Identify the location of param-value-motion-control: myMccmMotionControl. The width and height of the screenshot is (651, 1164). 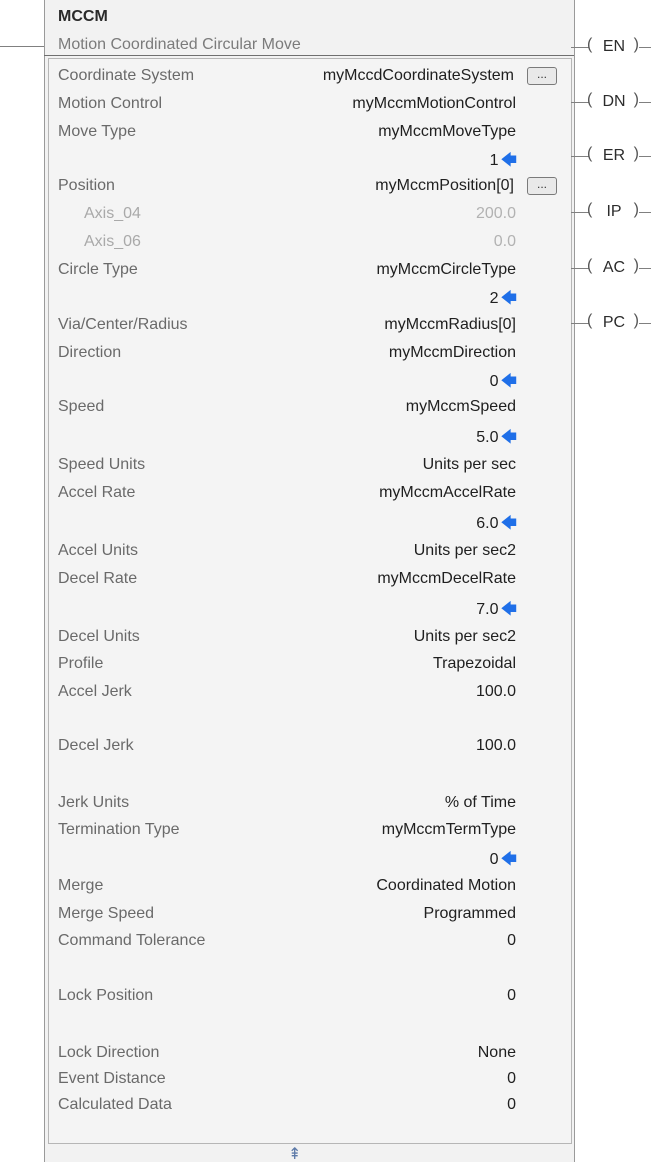
(434, 104).